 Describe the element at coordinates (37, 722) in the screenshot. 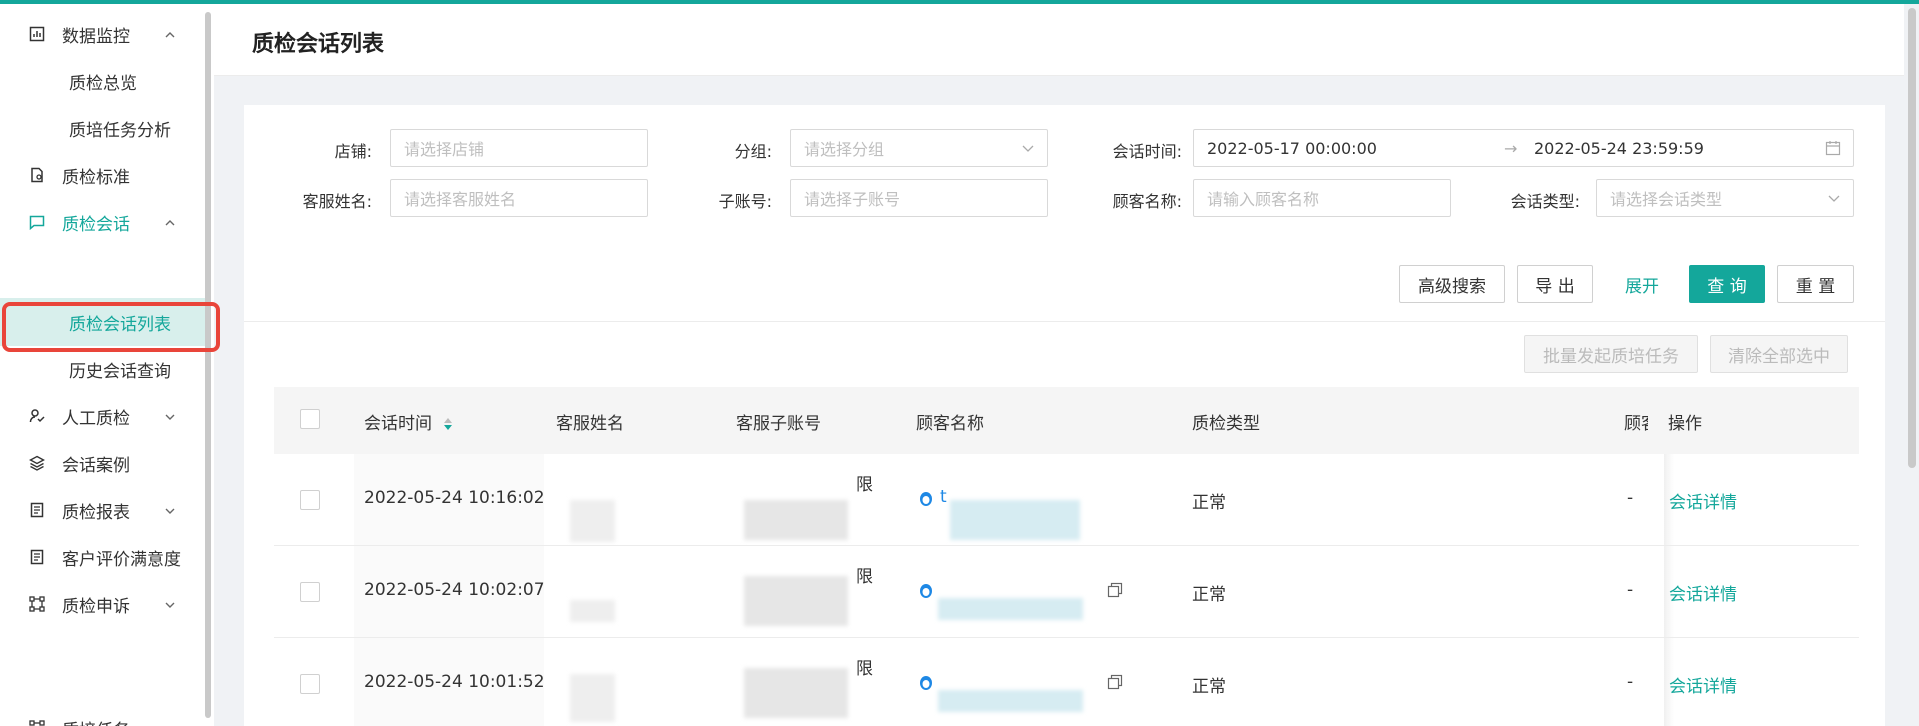

I see `flow-icon` at that location.